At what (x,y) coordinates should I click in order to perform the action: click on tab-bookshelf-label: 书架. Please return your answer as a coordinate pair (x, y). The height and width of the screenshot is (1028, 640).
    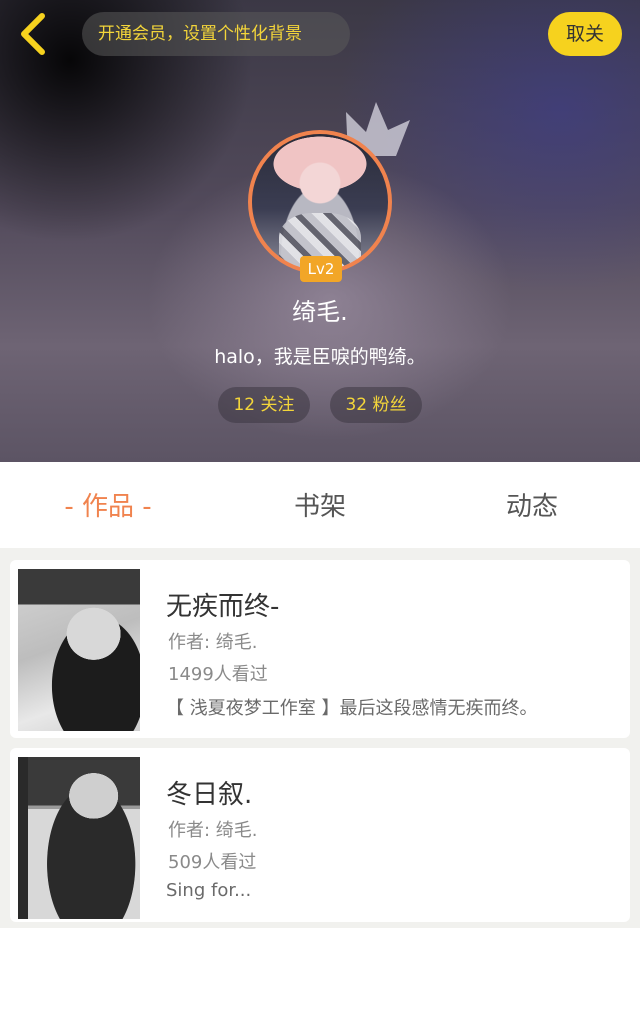
    Looking at the image, I should click on (319, 507).